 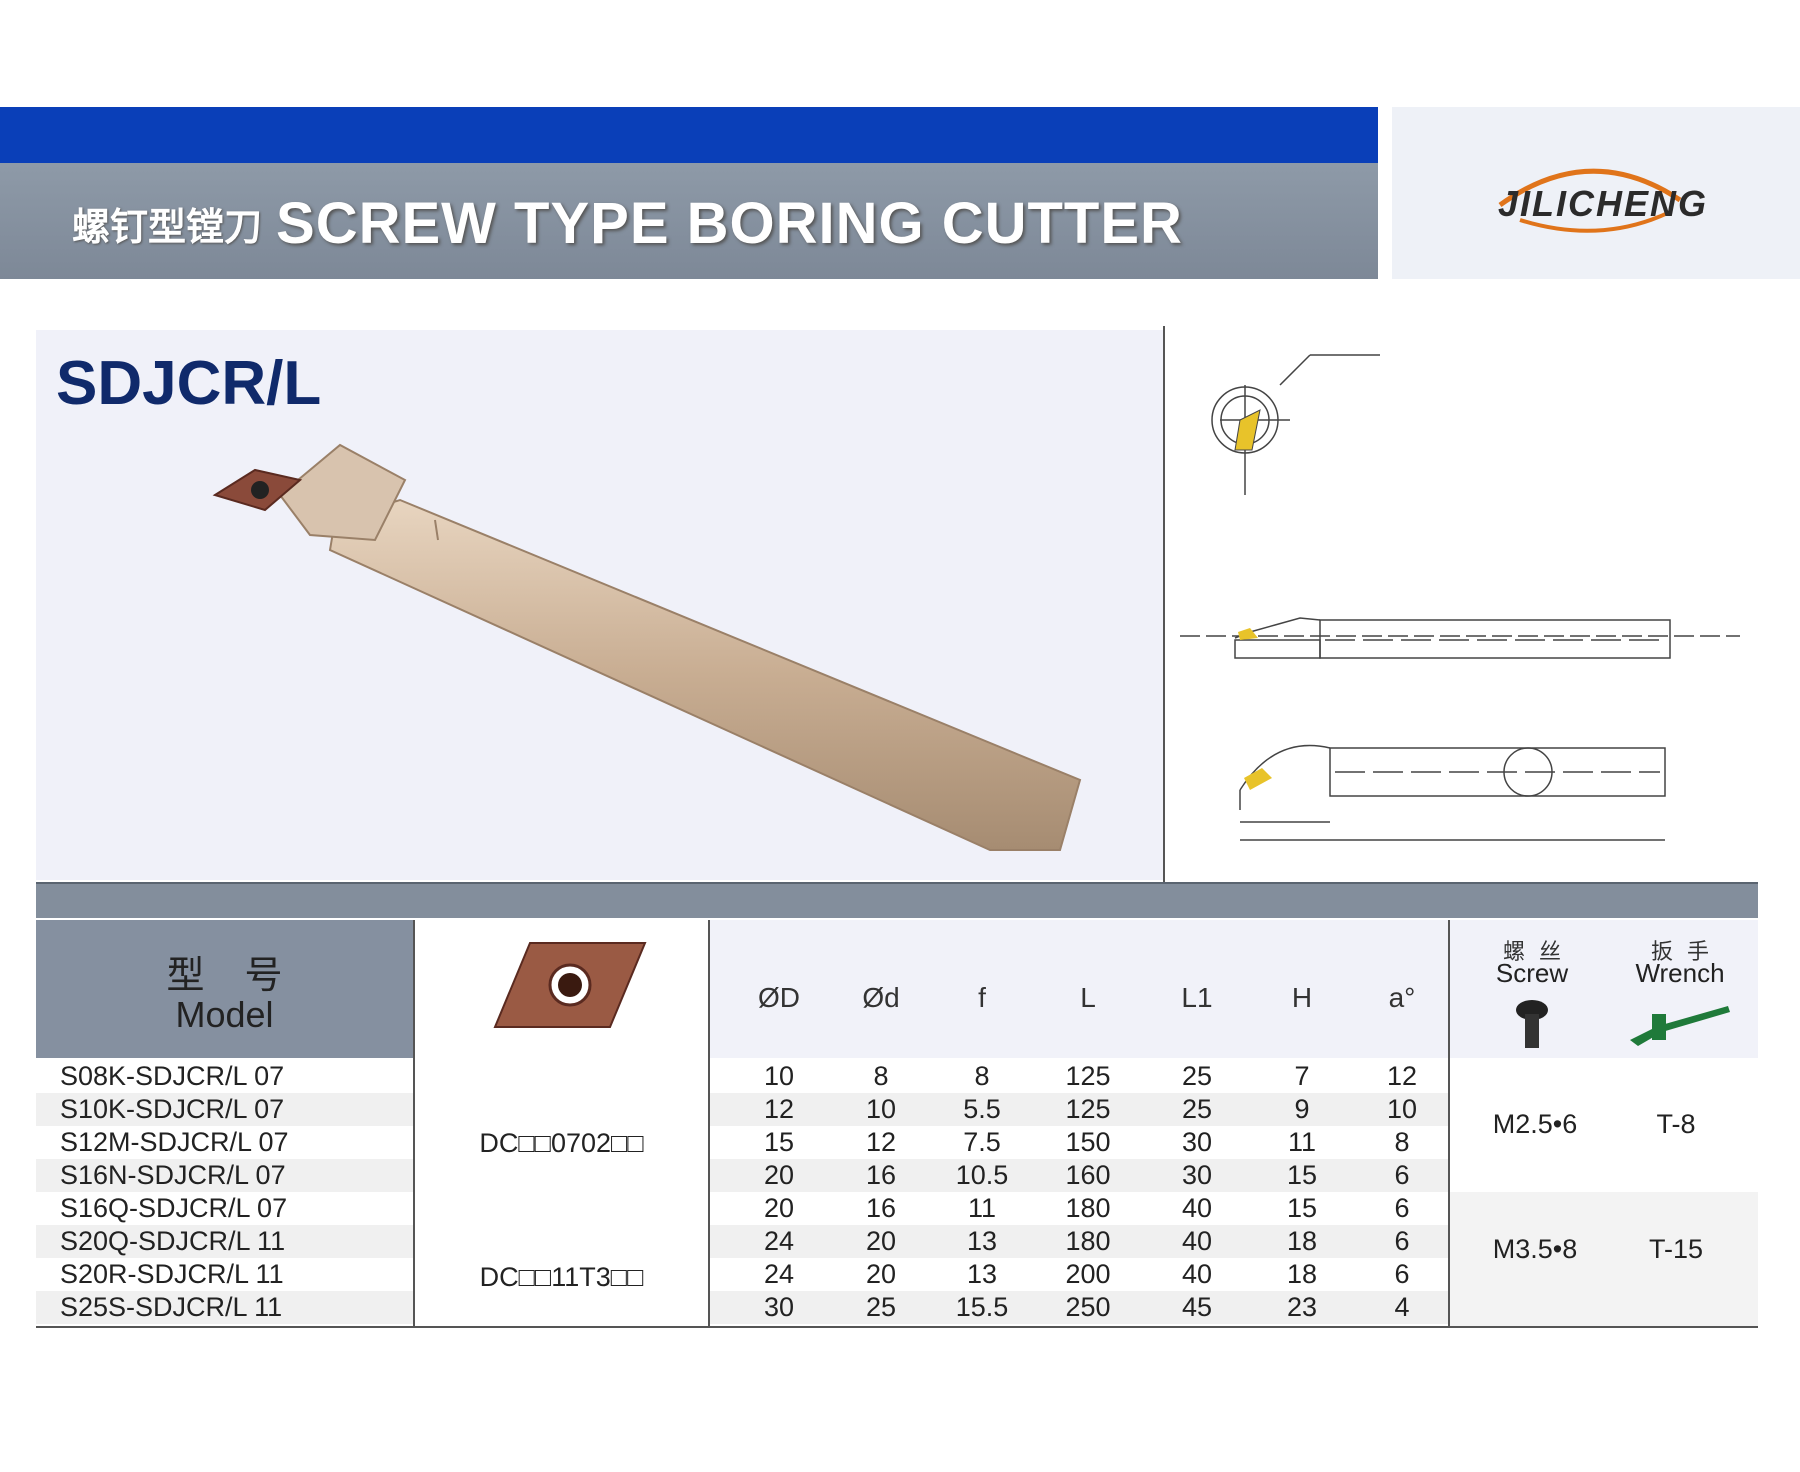 I want to click on row-a: 12, so click(x=1402, y=1076).